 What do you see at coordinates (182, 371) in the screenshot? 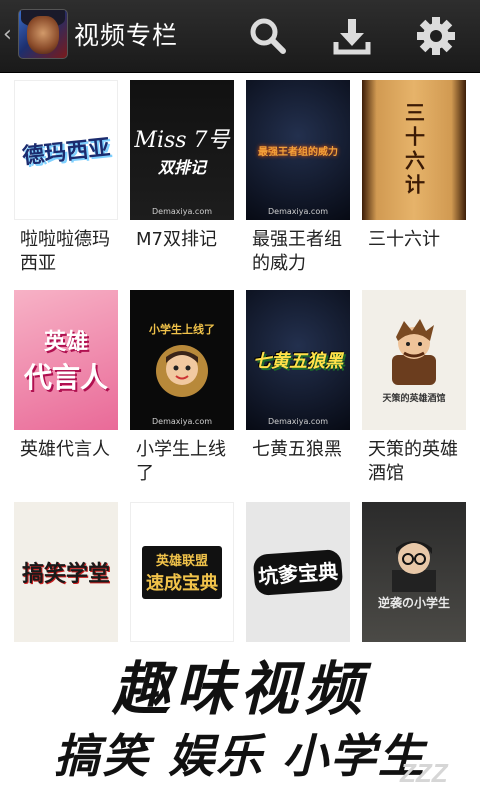
I see `mascot-icon` at bounding box center [182, 371].